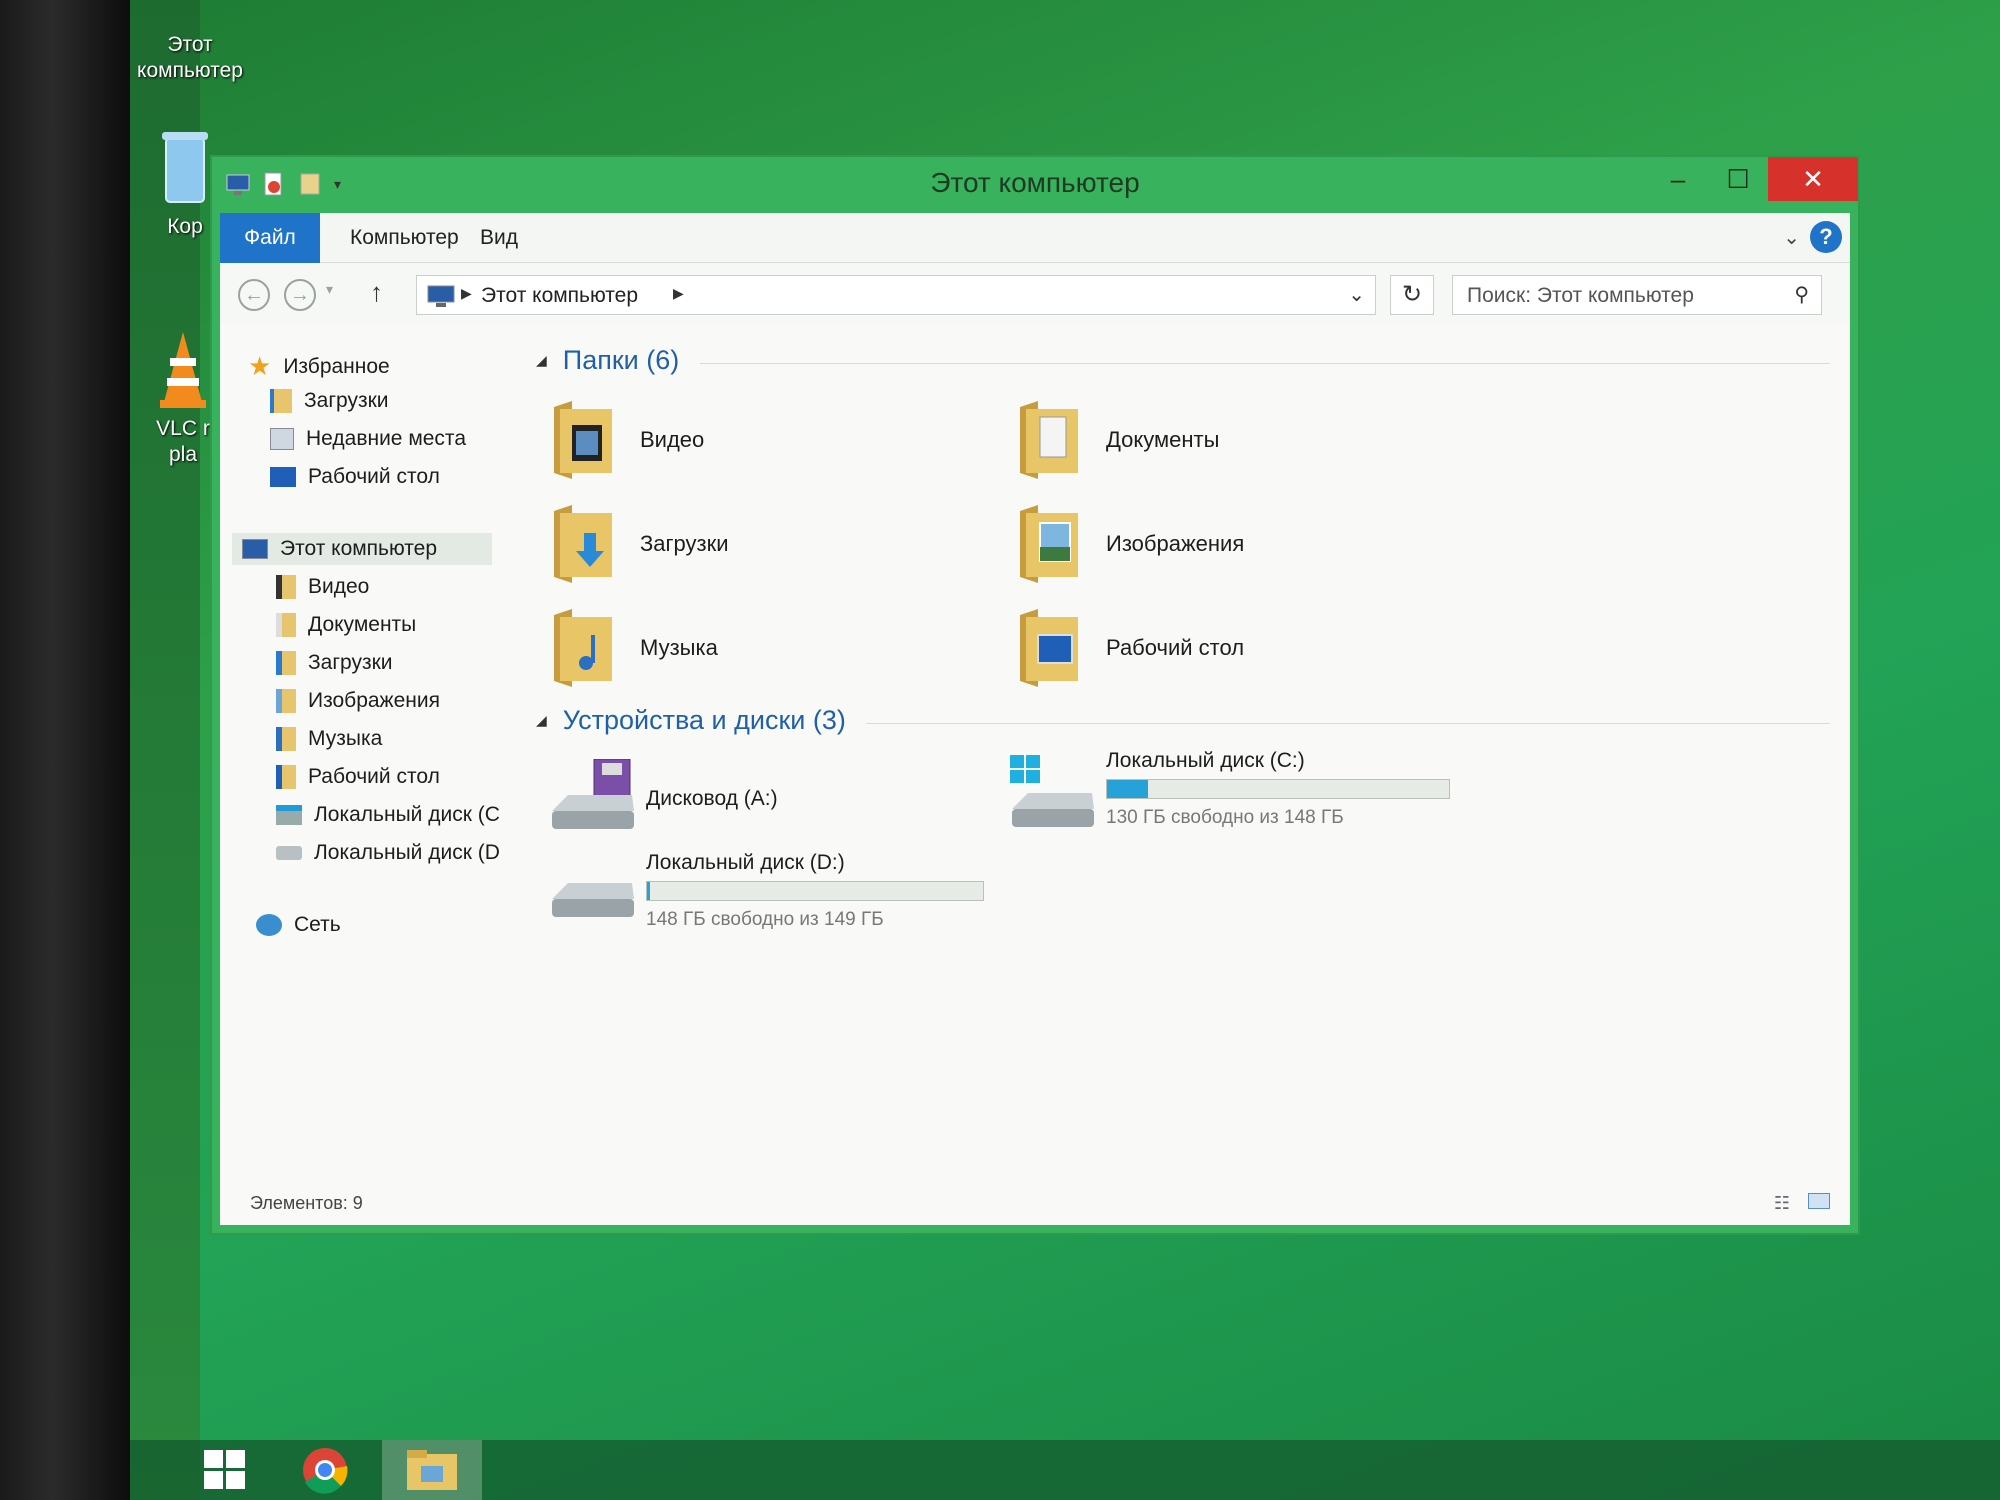  I want to click on star-icon: ★, so click(260, 366).